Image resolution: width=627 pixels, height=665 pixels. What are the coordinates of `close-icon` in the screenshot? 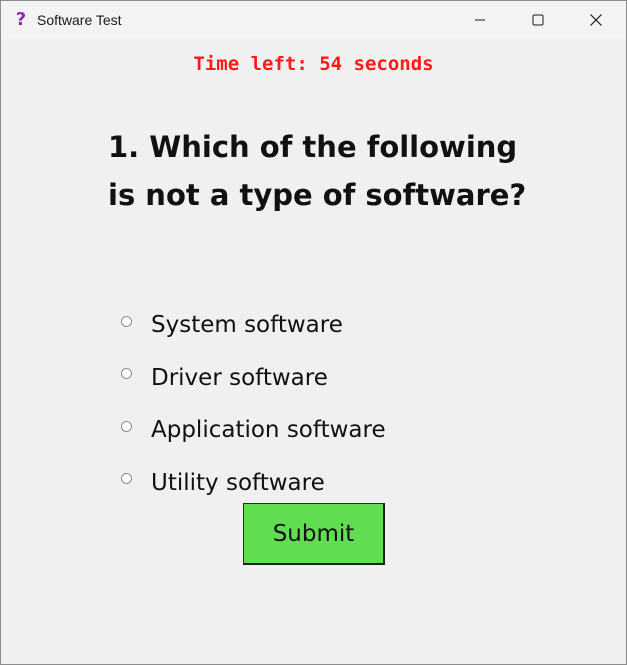 It's located at (596, 20).